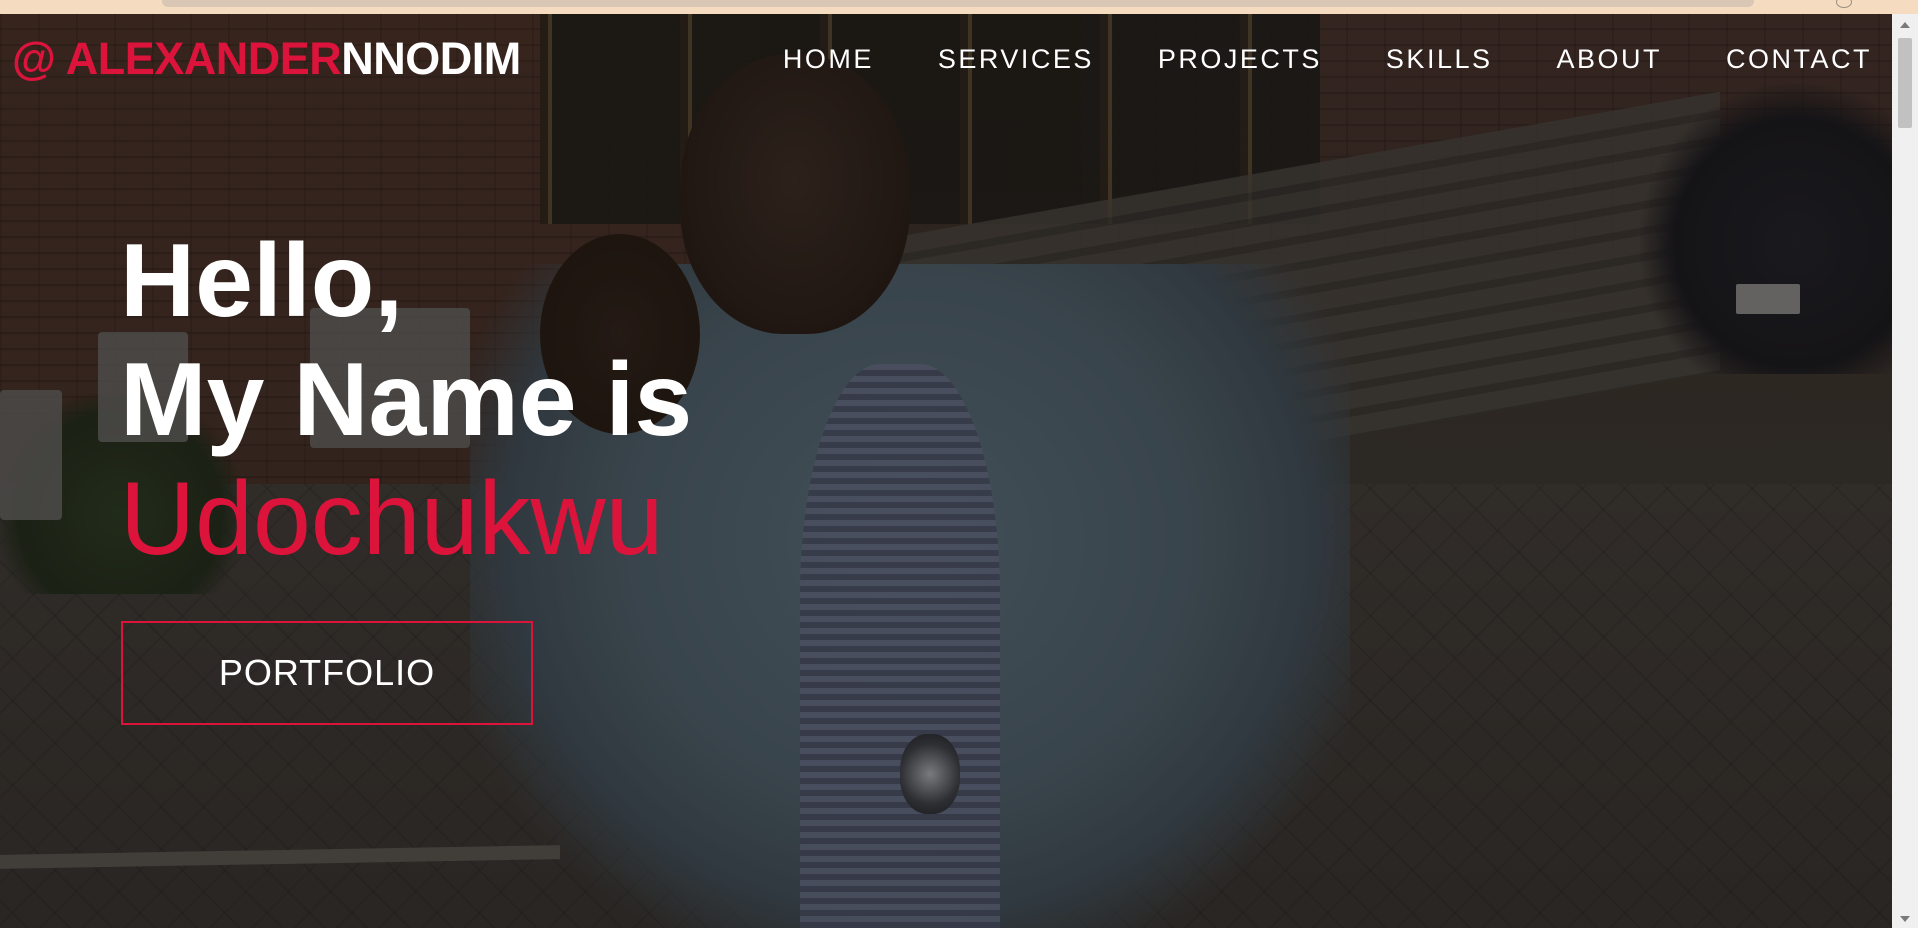  I want to click on scroll-up-icon, so click(1905, 25).